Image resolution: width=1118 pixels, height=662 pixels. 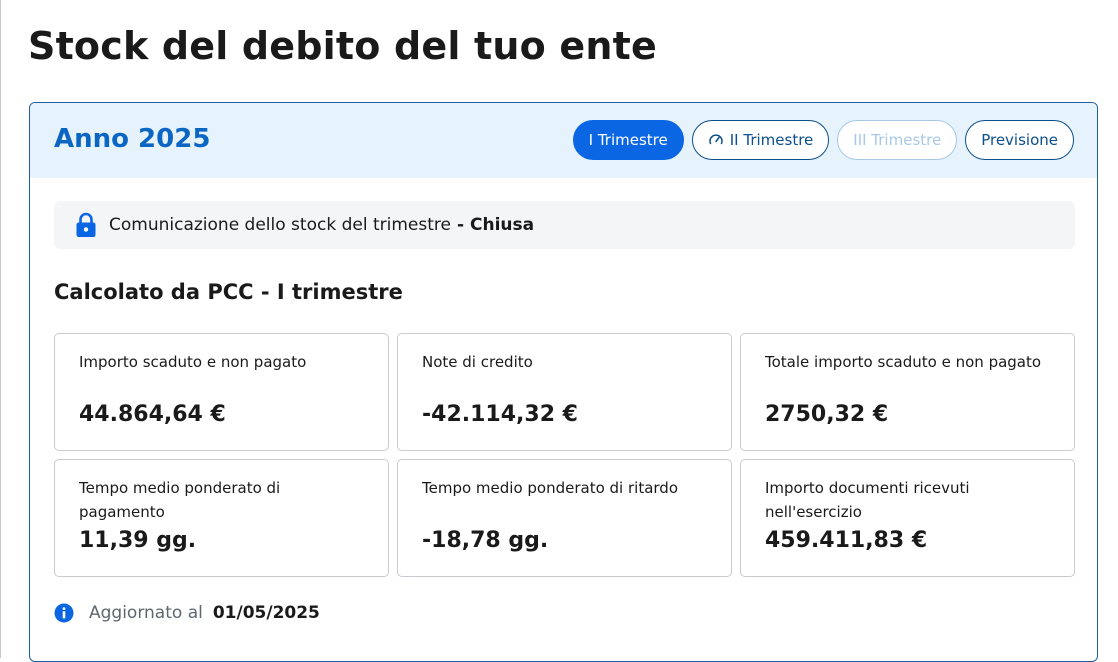 What do you see at coordinates (221, 392) in the screenshot?
I see `metric-card-overdue-unpaid: Importo scaduto e non pagato 44.864,64 €` at bounding box center [221, 392].